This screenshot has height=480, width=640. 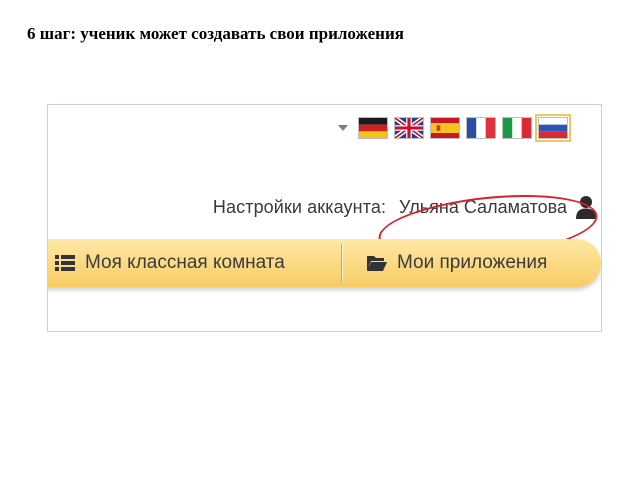 What do you see at coordinates (299, 206) in the screenshot?
I see `account-settings-label: Настройки аккаунта:` at bounding box center [299, 206].